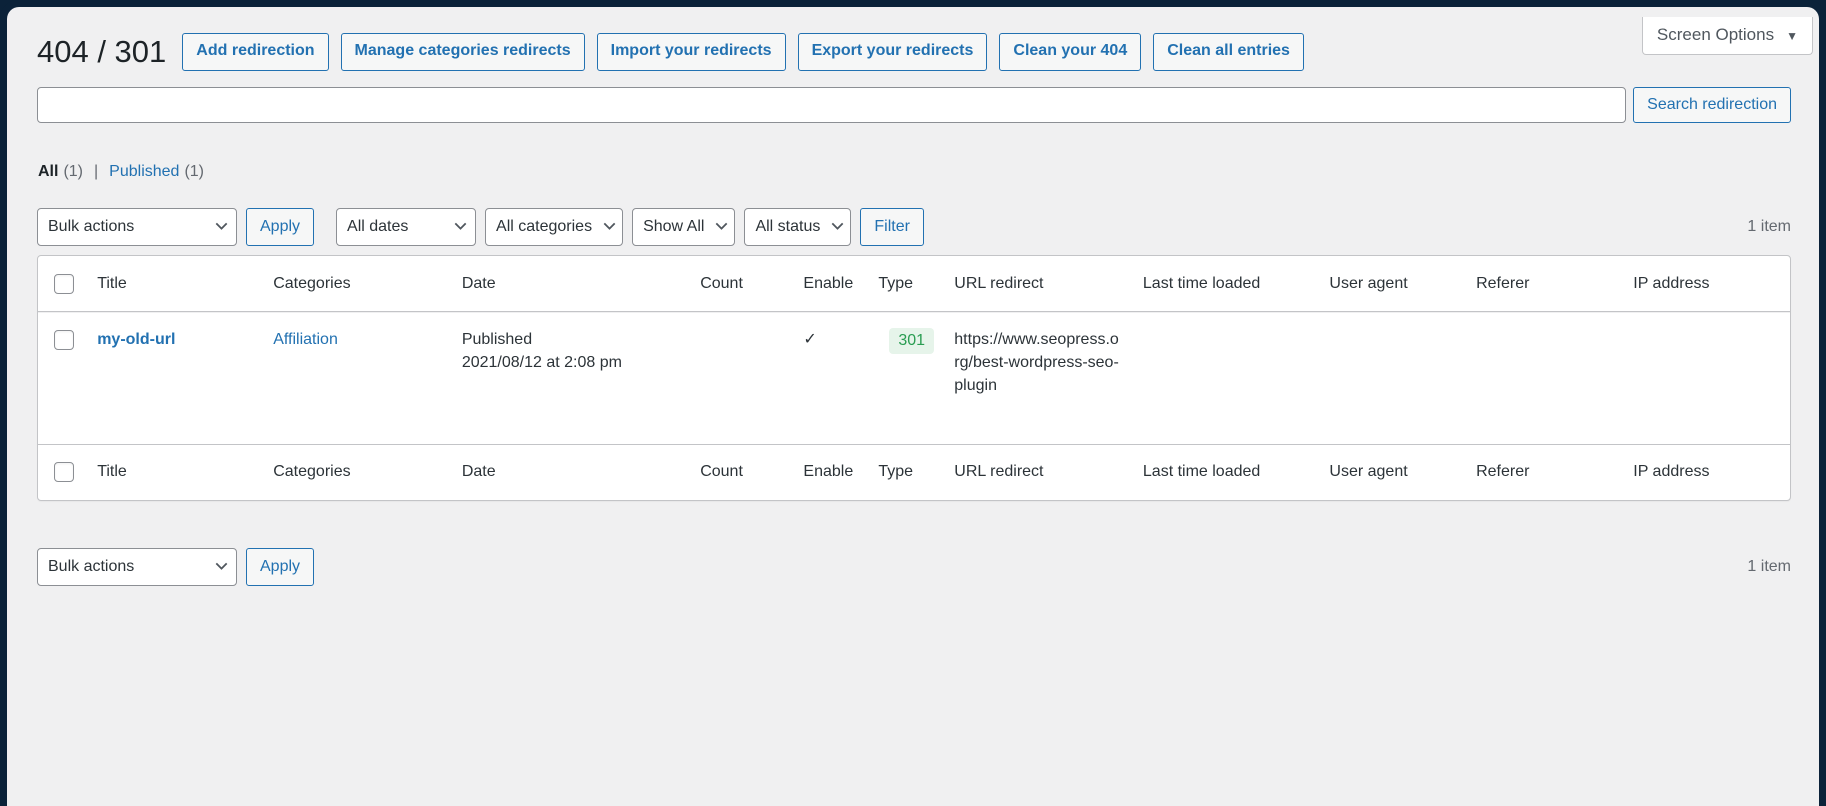 The height and width of the screenshot is (806, 1826). I want to click on displaying-num-top: 1 item, so click(1769, 226).